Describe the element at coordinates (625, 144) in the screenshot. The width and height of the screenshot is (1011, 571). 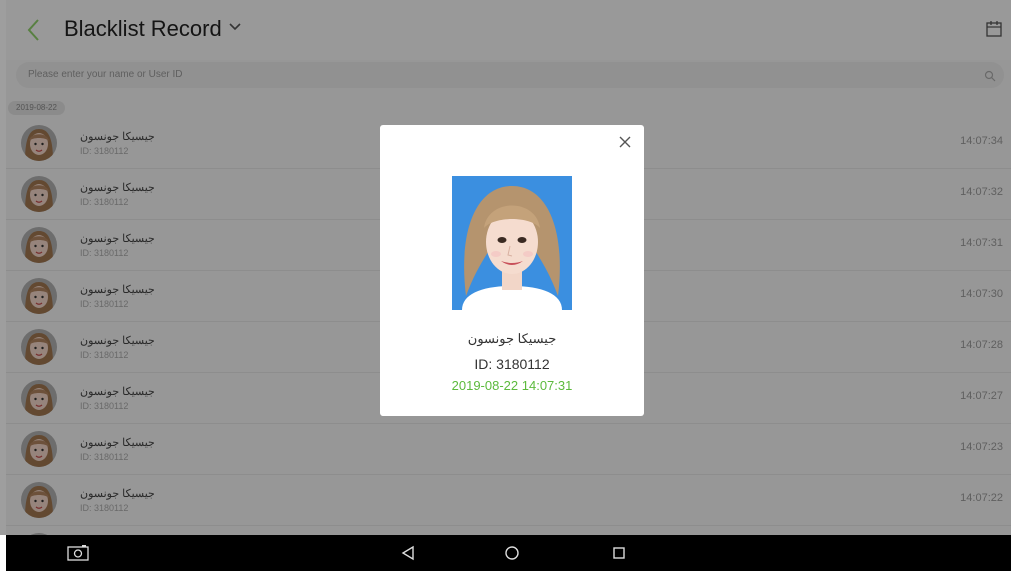
I see `close-icon` at that location.